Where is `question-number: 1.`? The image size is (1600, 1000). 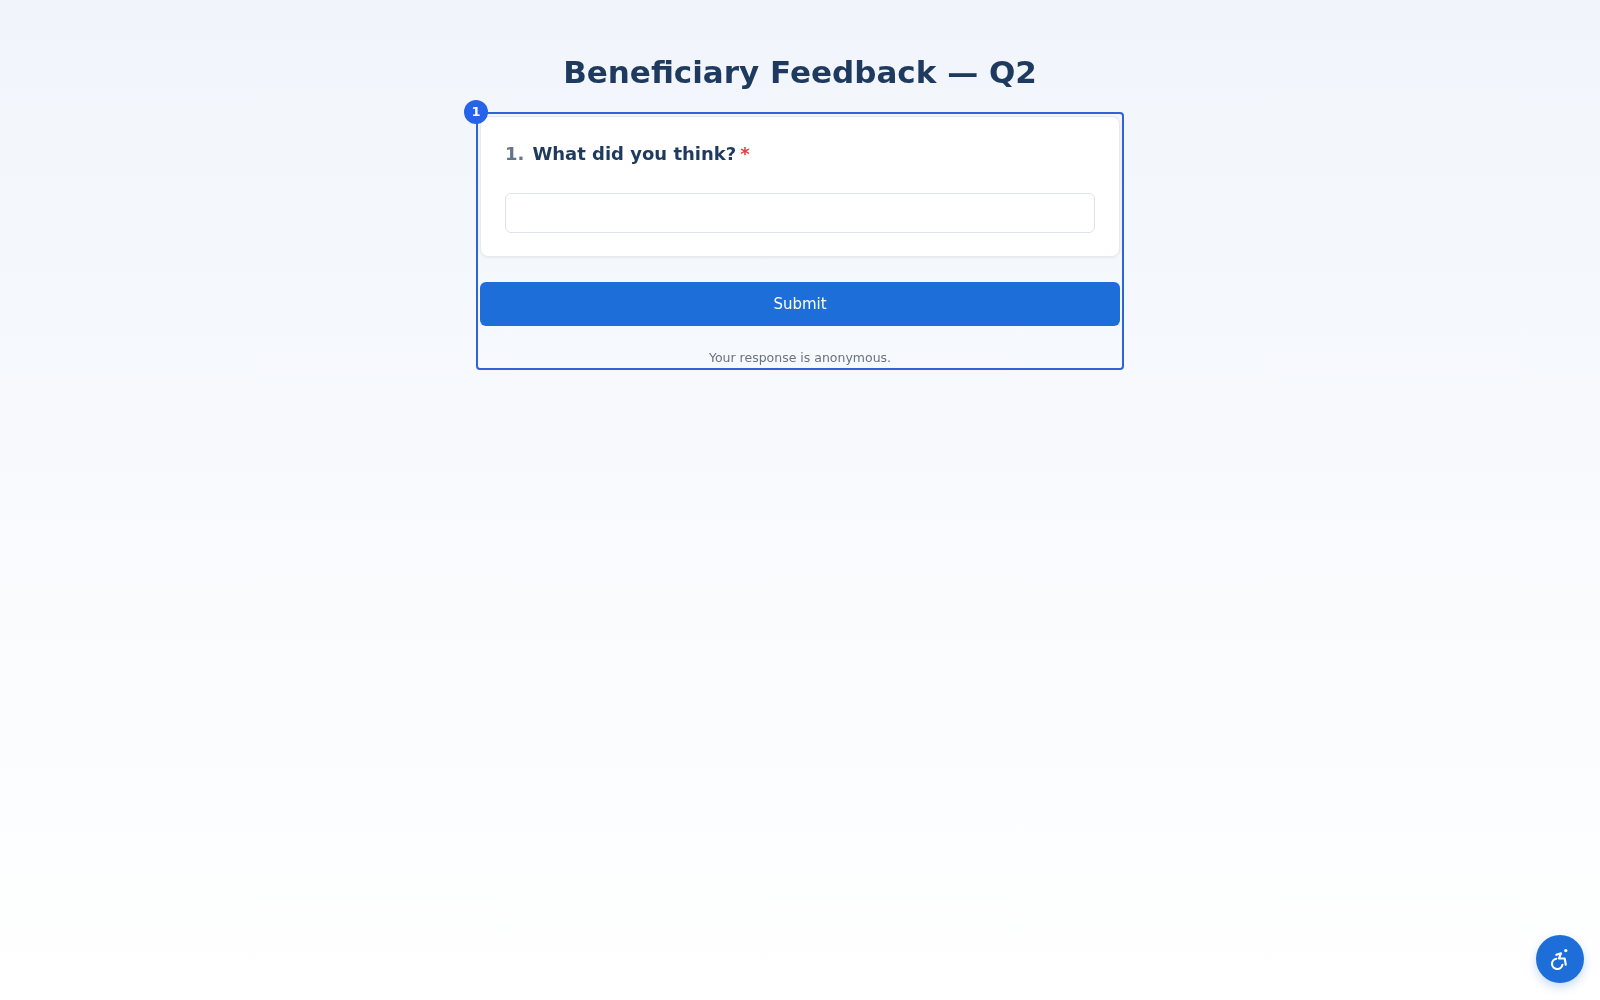 question-number: 1. is located at coordinates (515, 154).